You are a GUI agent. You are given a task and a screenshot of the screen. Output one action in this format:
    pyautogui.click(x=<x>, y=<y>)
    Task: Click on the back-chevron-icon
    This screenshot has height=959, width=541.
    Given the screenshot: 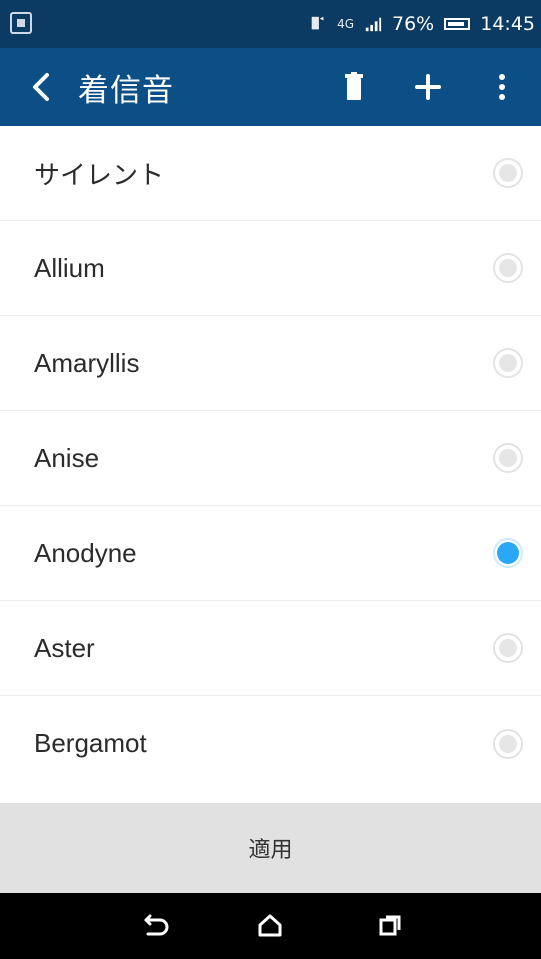 What is the action you would take?
    pyautogui.click(x=41, y=87)
    